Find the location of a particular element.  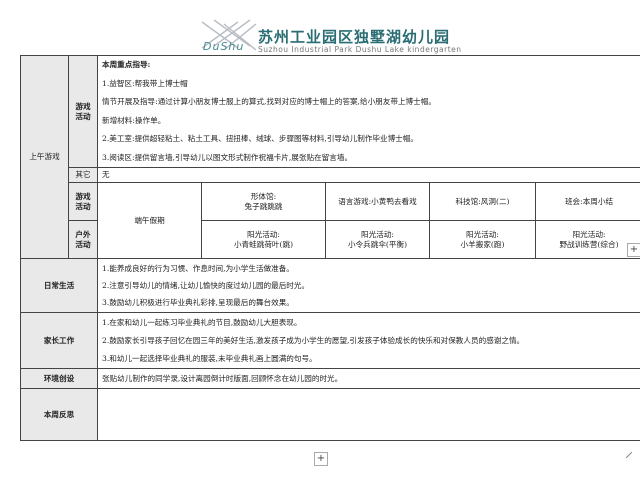

game-science: 科技馆:风洞(二) is located at coordinates (482, 201).